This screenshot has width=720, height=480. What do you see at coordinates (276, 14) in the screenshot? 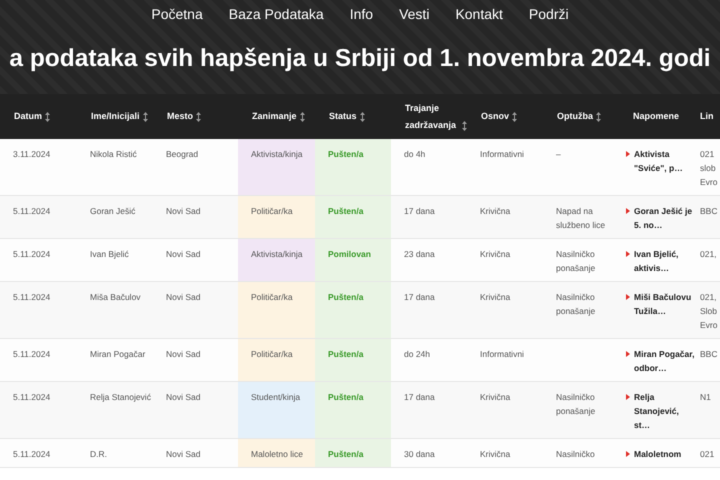
I see `nav-link: Baza Podataka` at bounding box center [276, 14].